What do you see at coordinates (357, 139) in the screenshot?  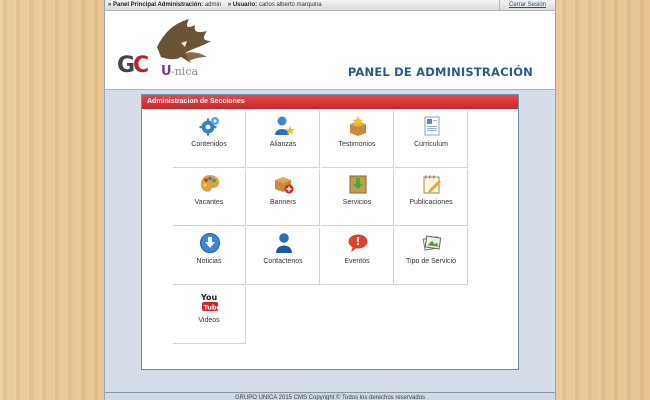 I see `section-tile-testimonios: Testimonios` at bounding box center [357, 139].